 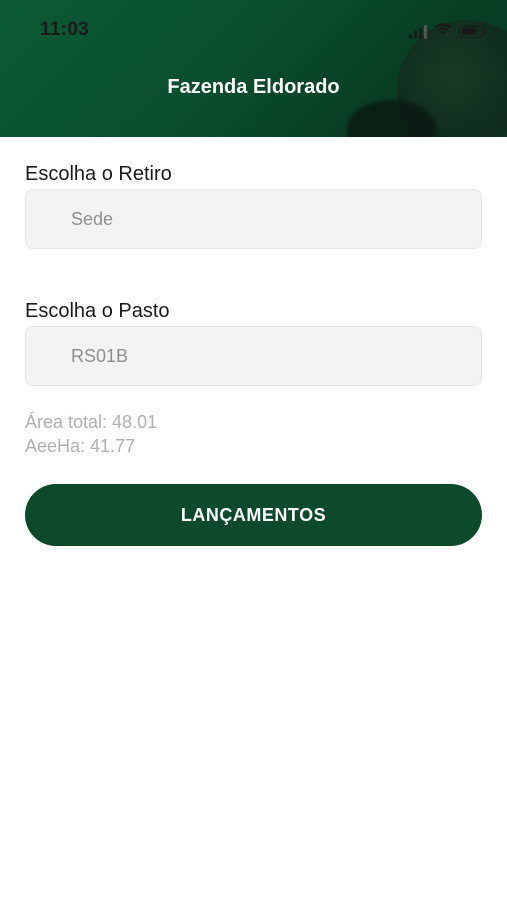 What do you see at coordinates (418, 31) in the screenshot?
I see `signal-icon` at bounding box center [418, 31].